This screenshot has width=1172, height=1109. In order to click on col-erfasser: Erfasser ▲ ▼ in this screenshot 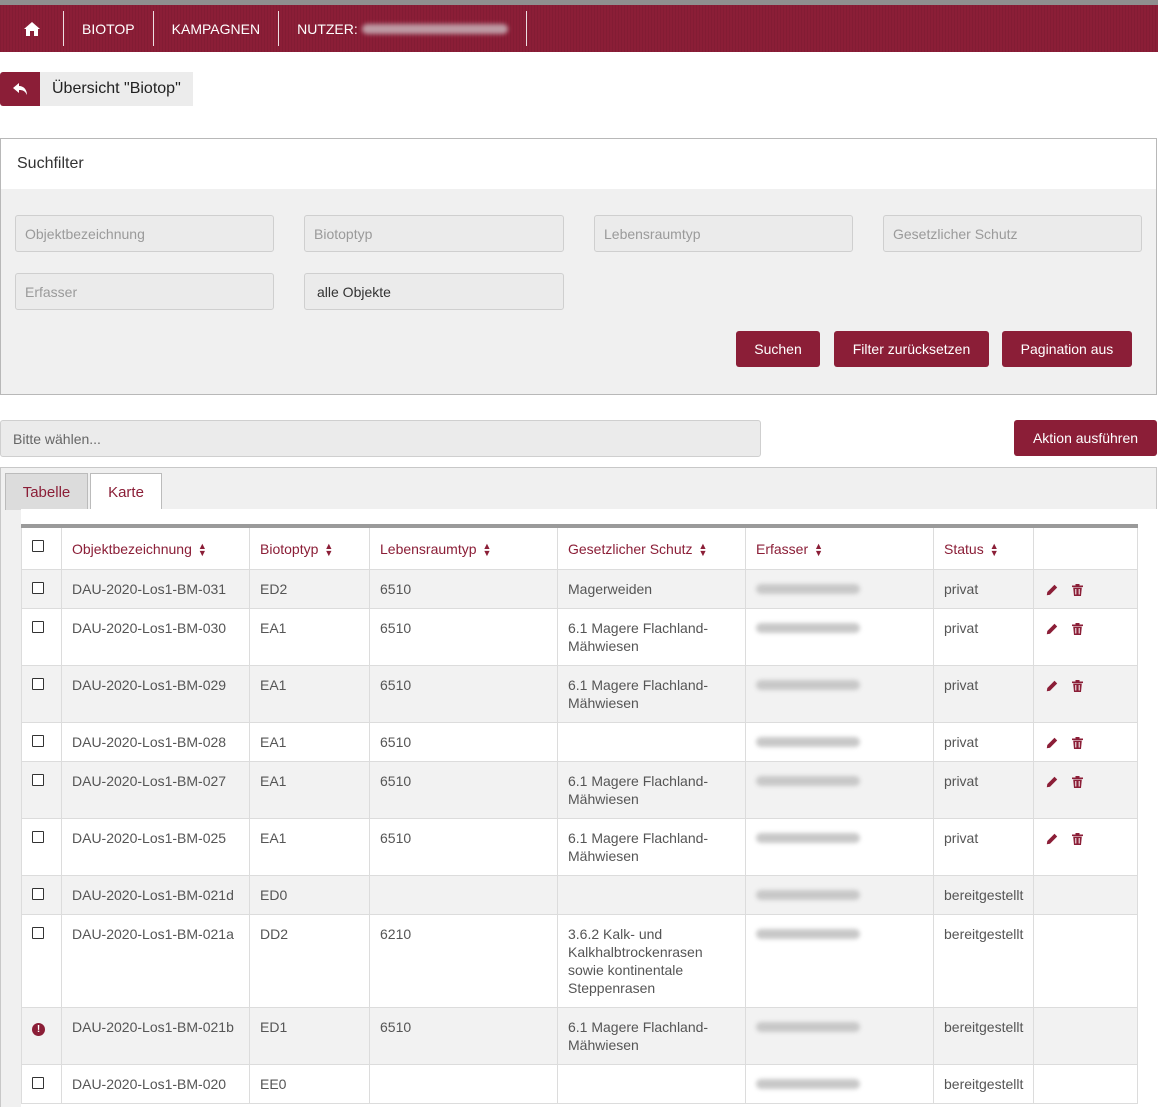, I will do `click(839, 547)`.